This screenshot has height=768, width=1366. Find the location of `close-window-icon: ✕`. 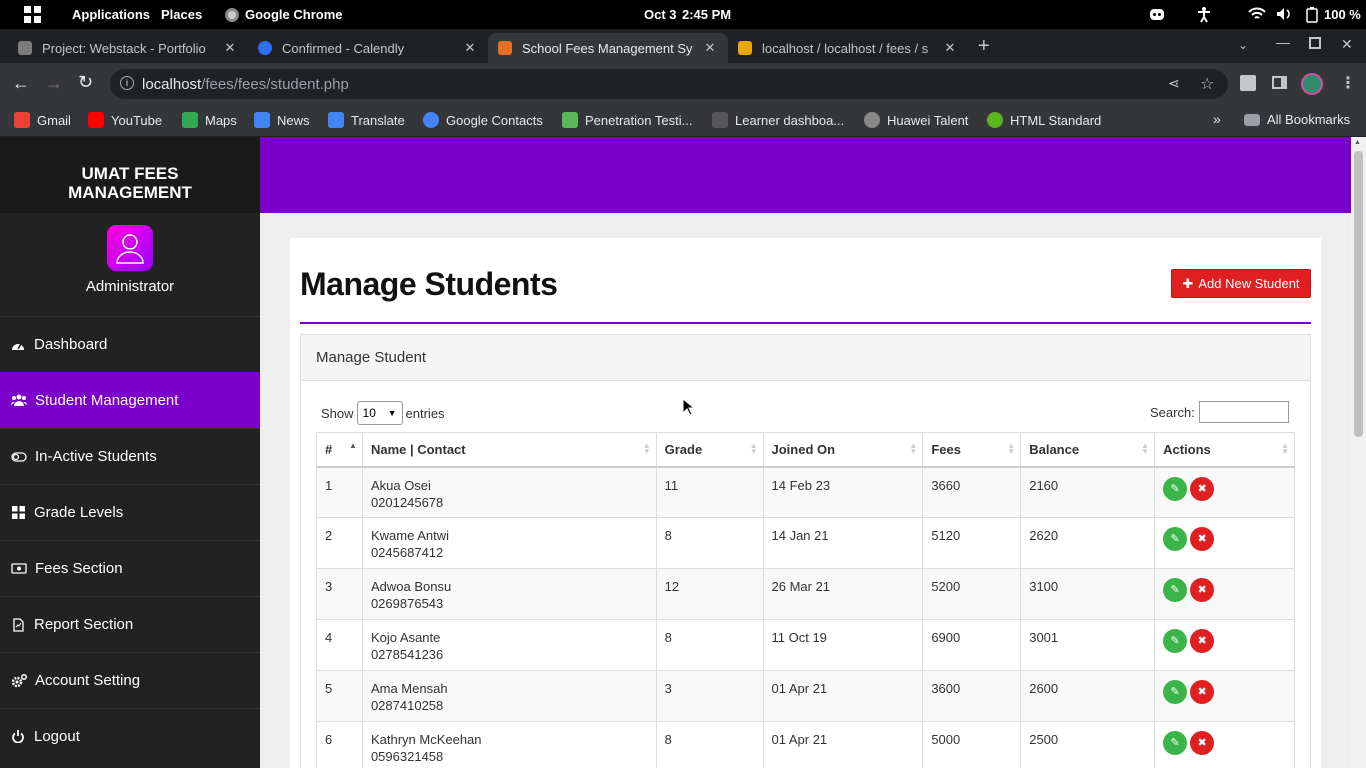

close-window-icon: ✕ is located at coordinates (1347, 44).